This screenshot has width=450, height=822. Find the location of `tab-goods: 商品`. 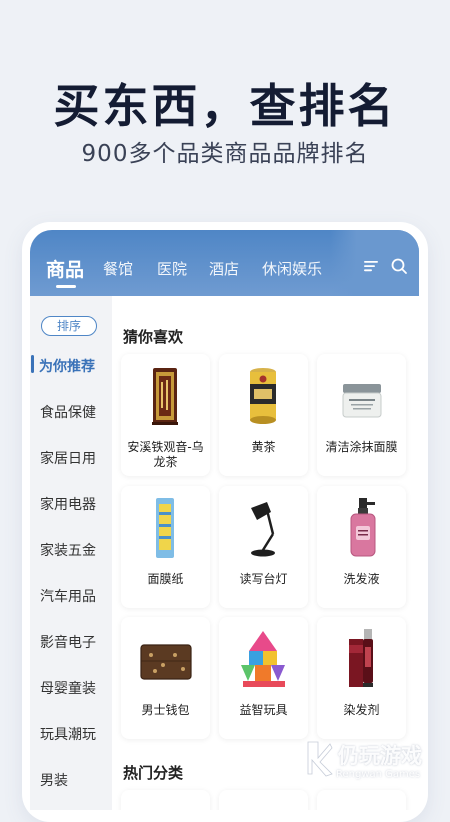

tab-goods: 商品 is located at coordinates (65, 268).